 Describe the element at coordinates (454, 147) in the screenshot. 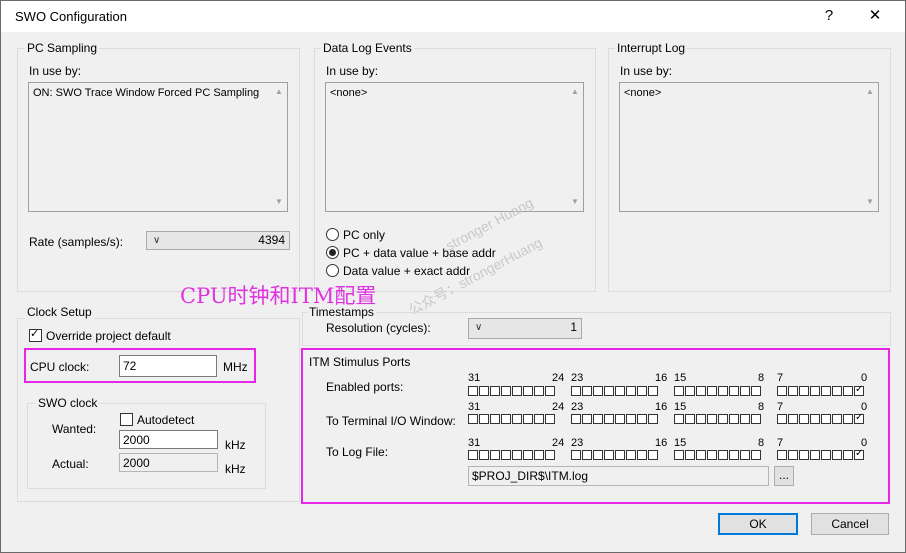

I see `data-log-in-use-list: <none> ▲ ▼` at that location.